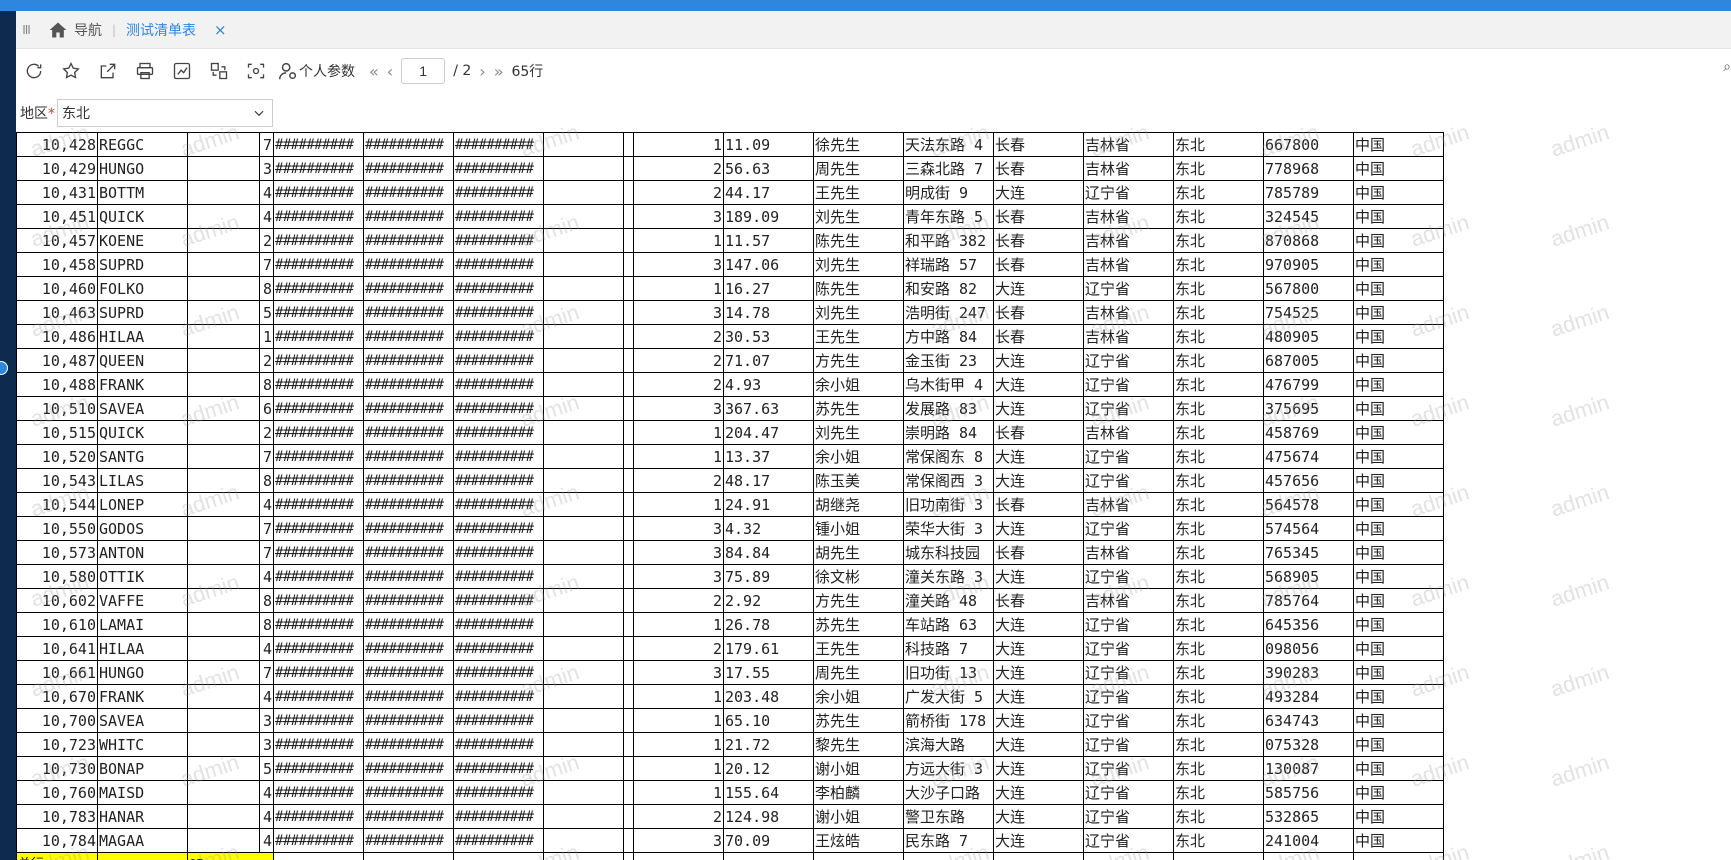 The width and height of the screenshot is (1731, 860). I want to click on table-cell: FRANK, so click(142, 696).